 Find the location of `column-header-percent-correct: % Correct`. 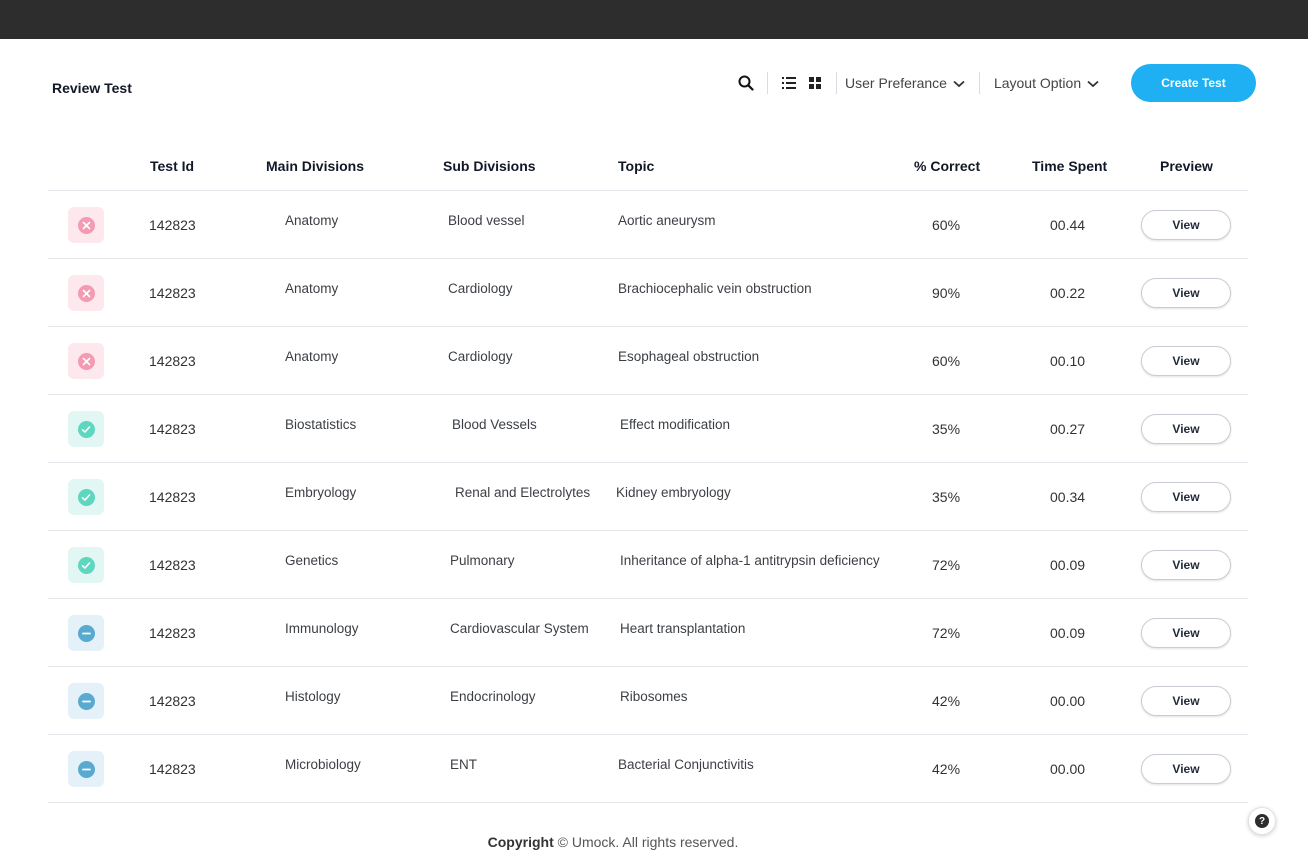

column-header-percent-correct: % Correct is located at coordinates (947, 166).